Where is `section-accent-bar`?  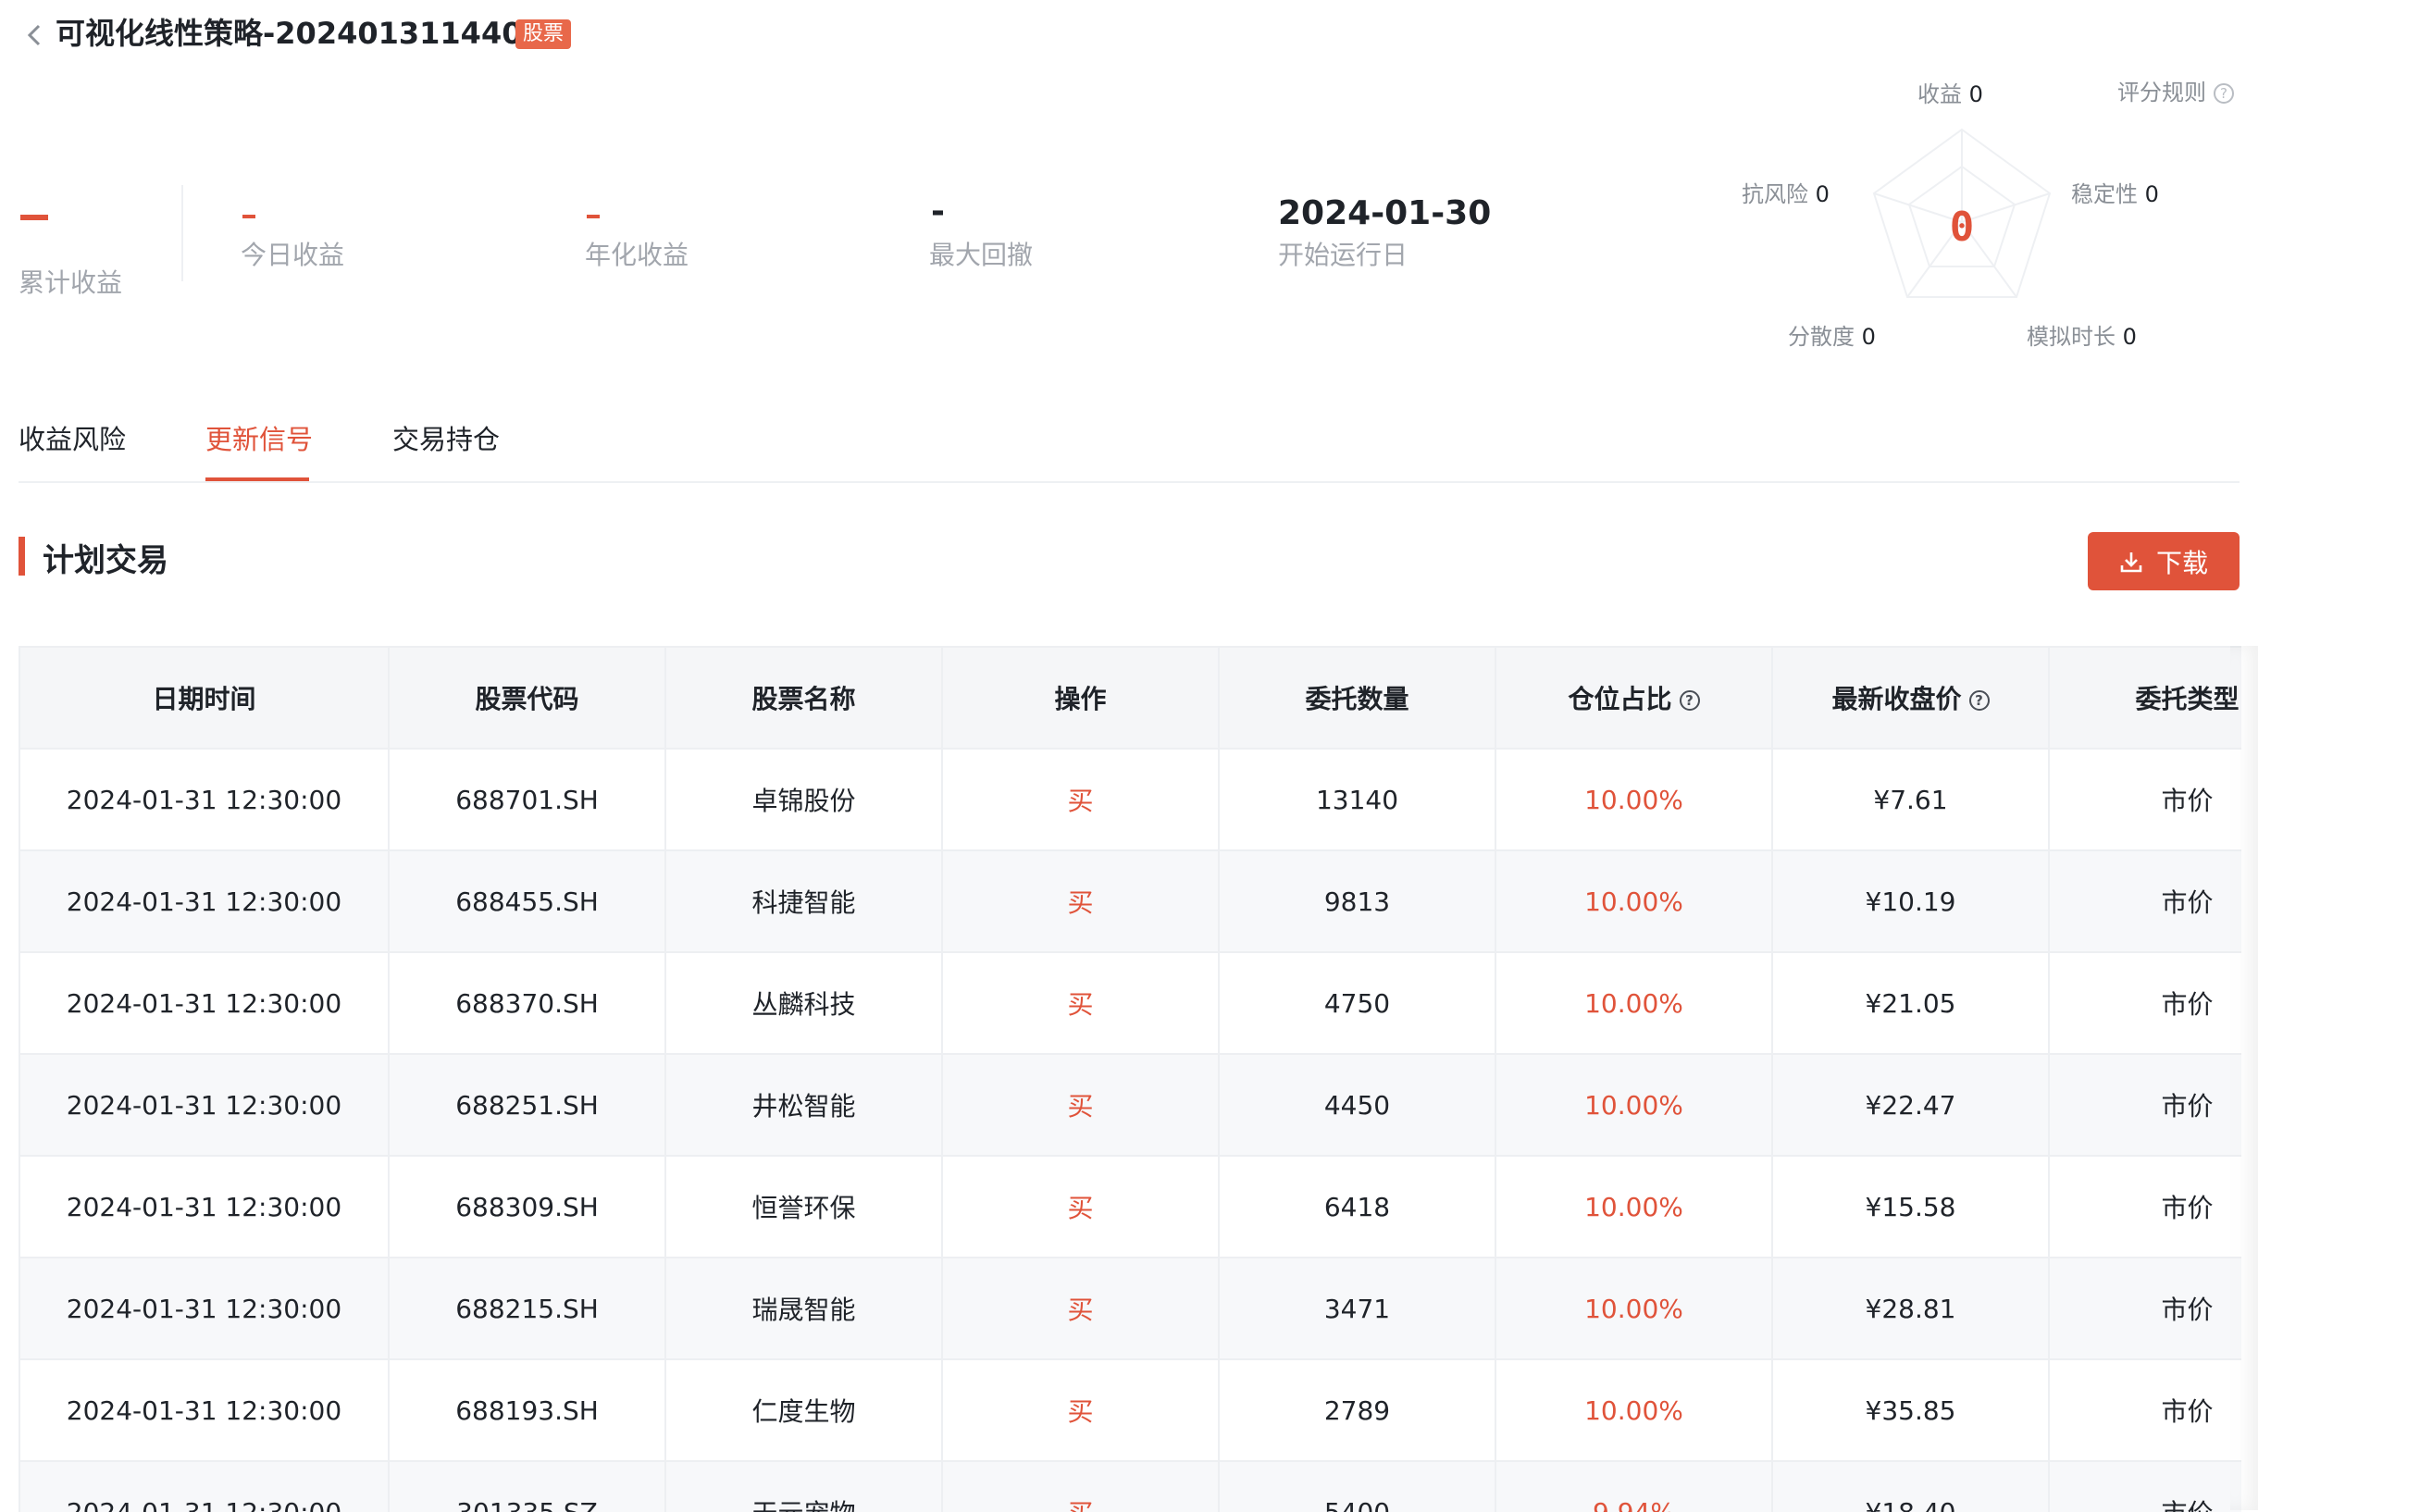
section-accent-bar is located at coordinates (22, 556).